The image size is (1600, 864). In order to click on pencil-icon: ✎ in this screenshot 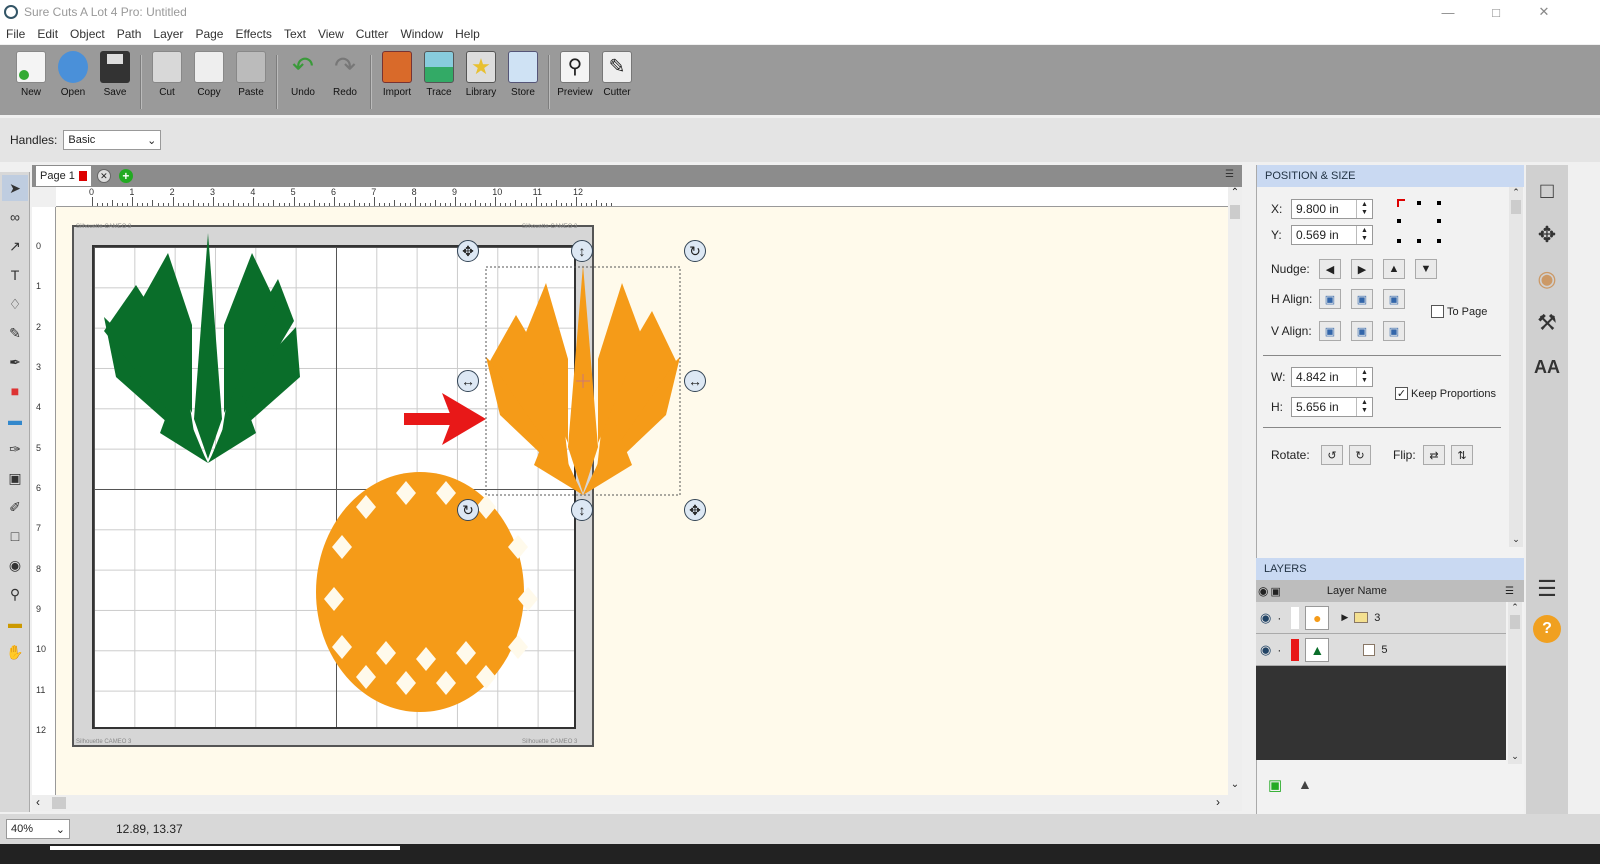, I will do `click(15, 333)`.